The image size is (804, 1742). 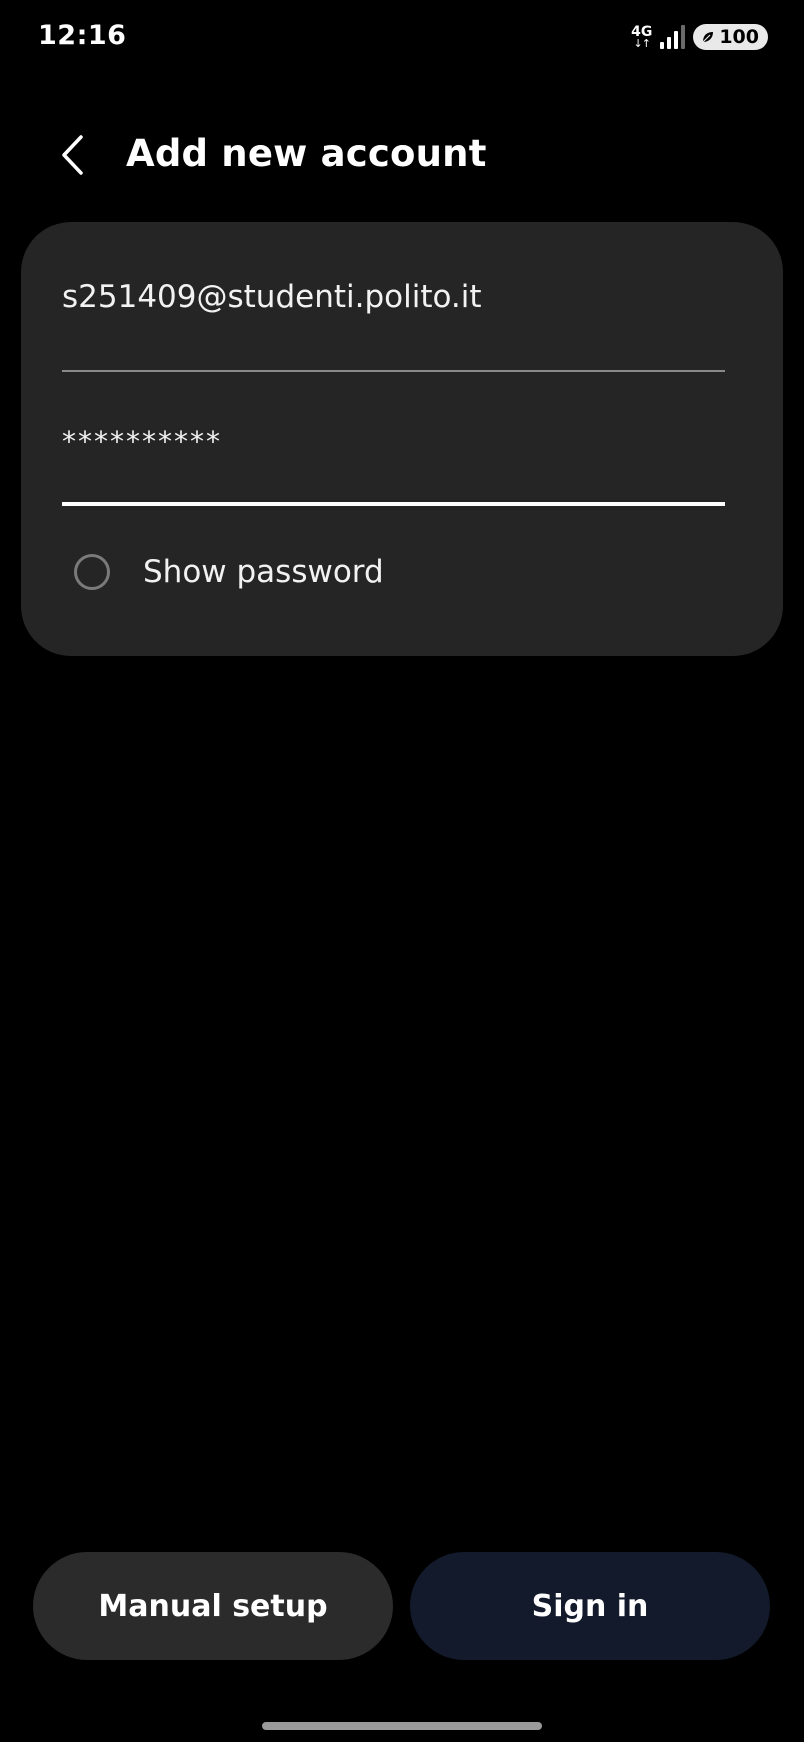 What do you see at coordinates (263, 572) in the screenshot?
I see `show-password-label: Show password` at bounding box center [263, 572].